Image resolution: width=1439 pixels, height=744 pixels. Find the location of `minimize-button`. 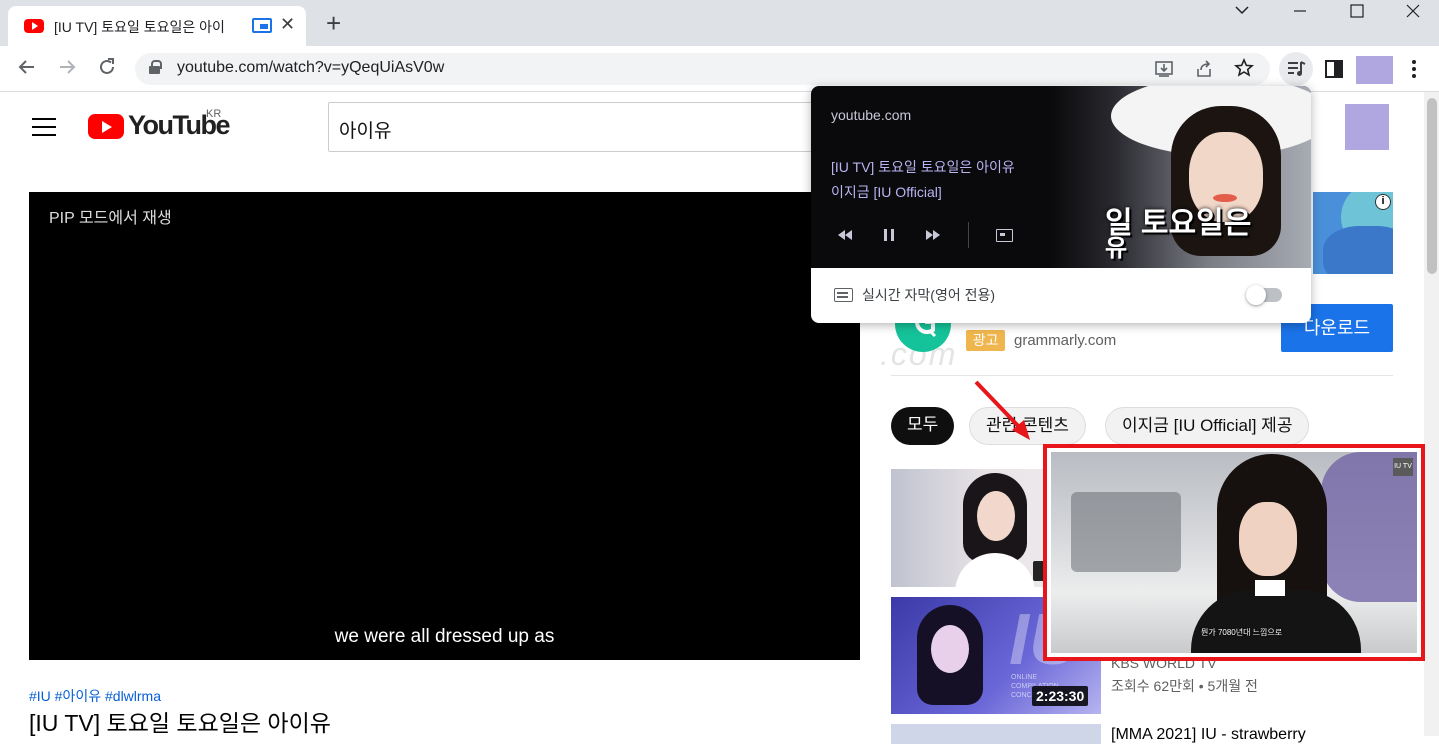

minimize-button is located at coordinates (1300, 12).